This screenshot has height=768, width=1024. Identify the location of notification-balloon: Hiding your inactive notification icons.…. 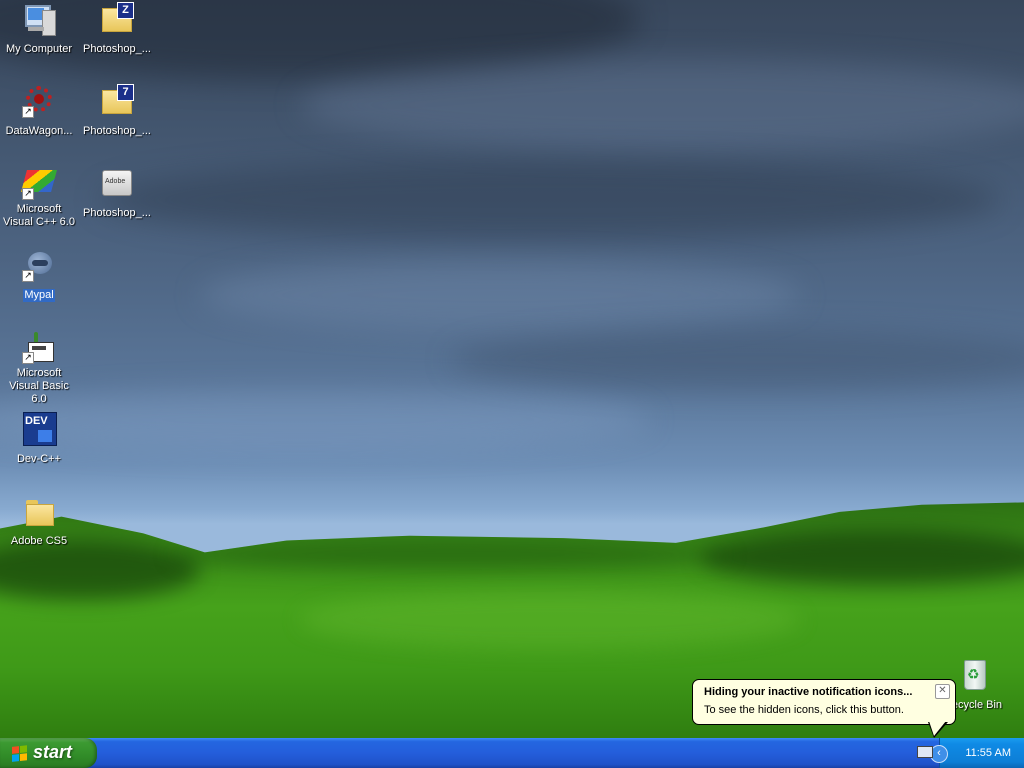
(824, 702).